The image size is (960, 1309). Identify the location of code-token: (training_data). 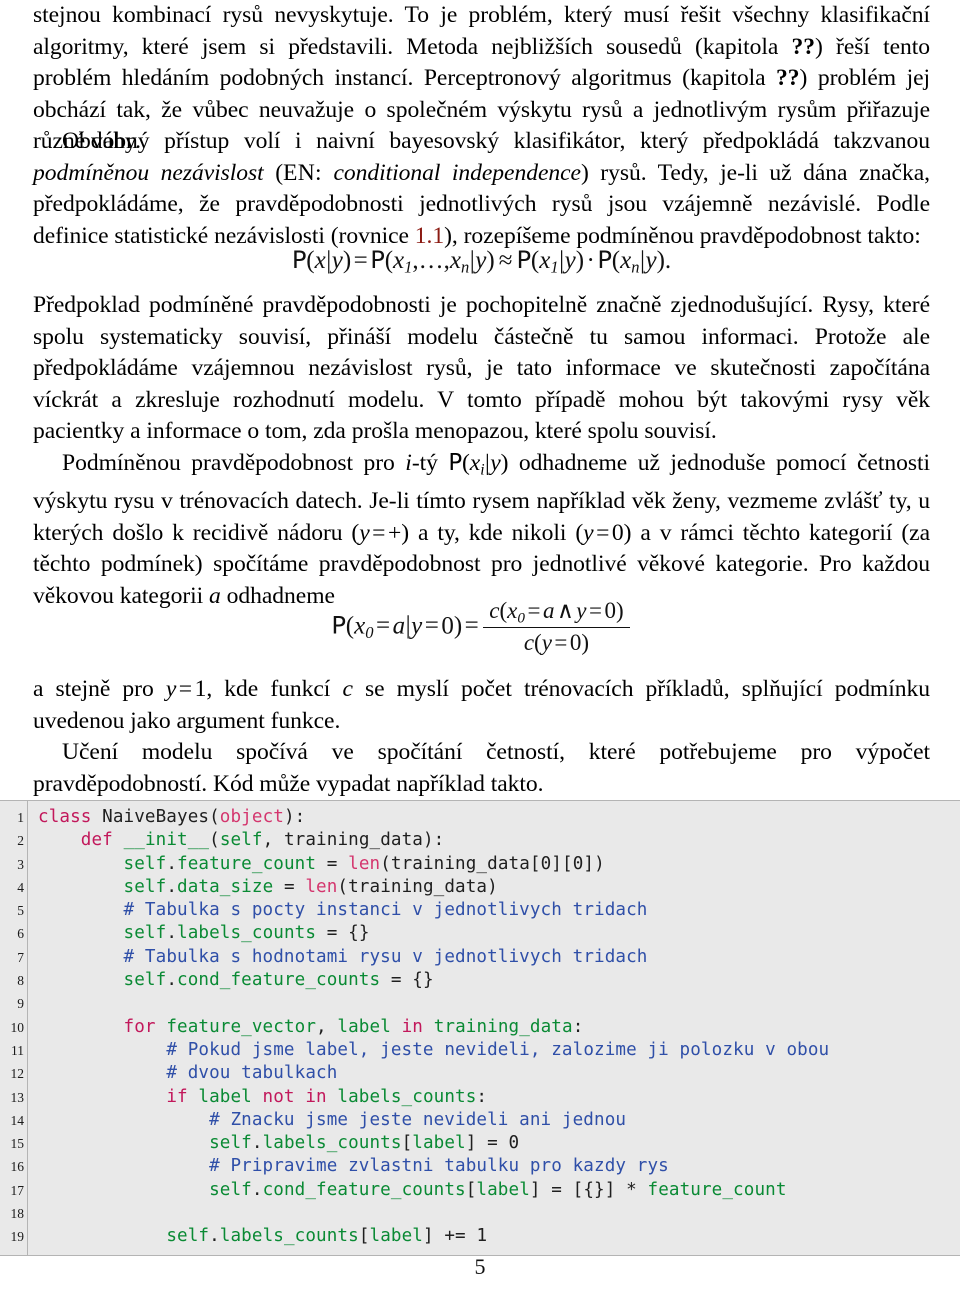
(417, 886).